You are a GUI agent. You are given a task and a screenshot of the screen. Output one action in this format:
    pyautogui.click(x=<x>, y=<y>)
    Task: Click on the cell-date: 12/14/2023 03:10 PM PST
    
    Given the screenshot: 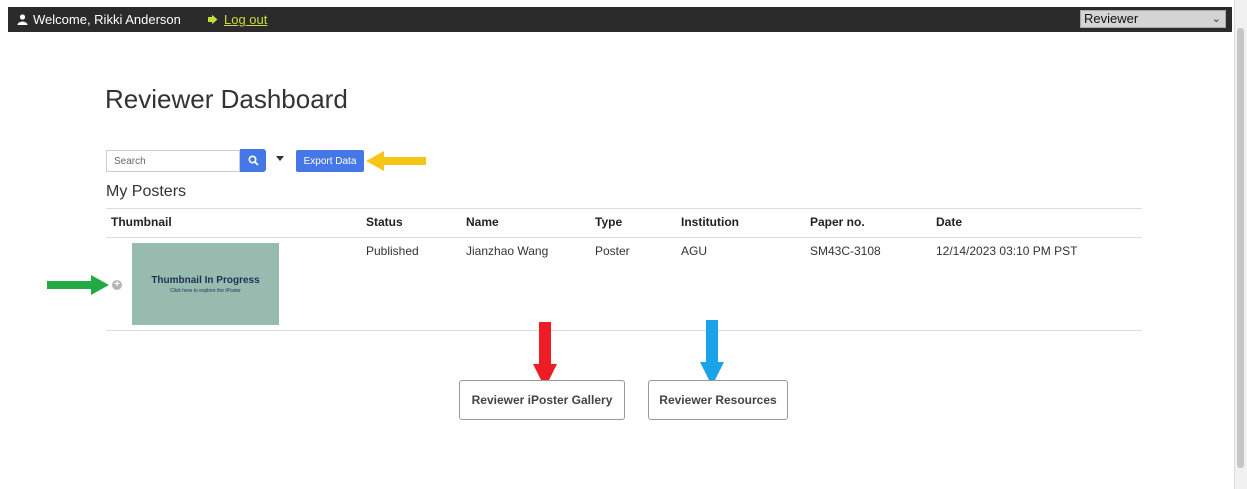 What is the action you would take?
    pyautogui.click(x=1007, y=251)
    